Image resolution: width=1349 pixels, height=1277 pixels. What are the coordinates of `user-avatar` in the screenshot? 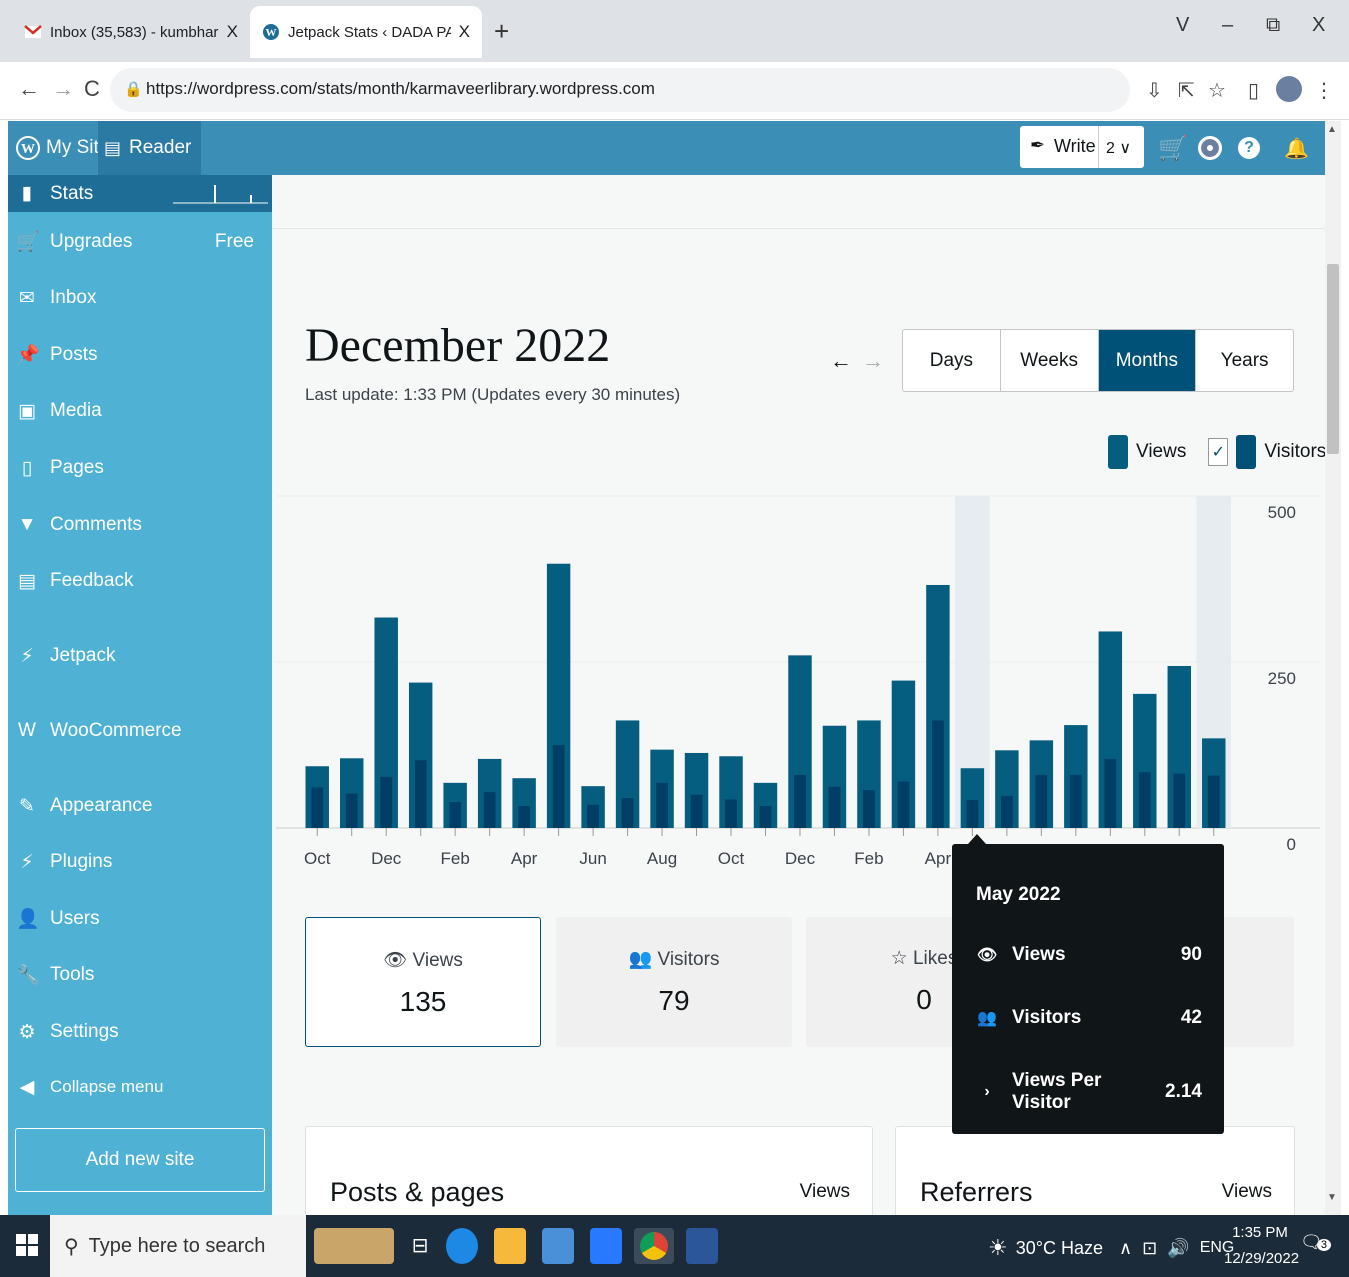 It's located at (1210, 148).